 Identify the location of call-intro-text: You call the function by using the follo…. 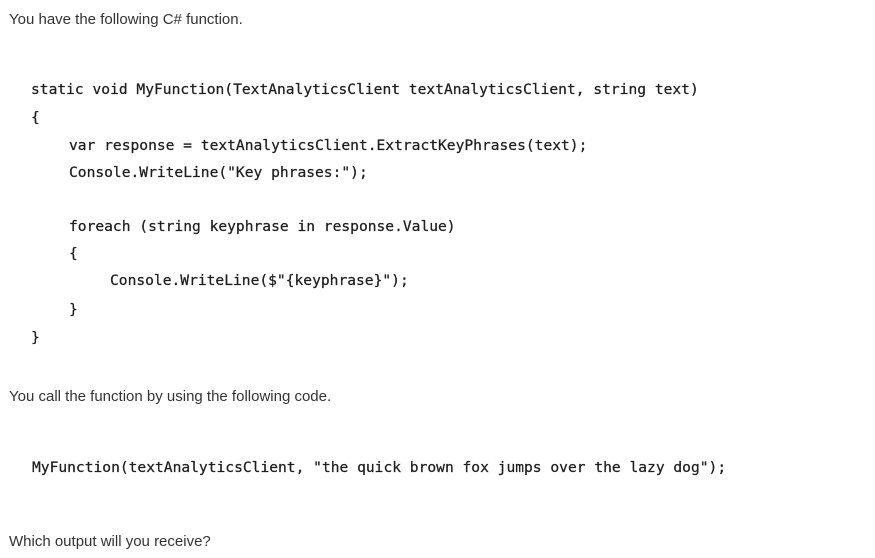
(170, 396).